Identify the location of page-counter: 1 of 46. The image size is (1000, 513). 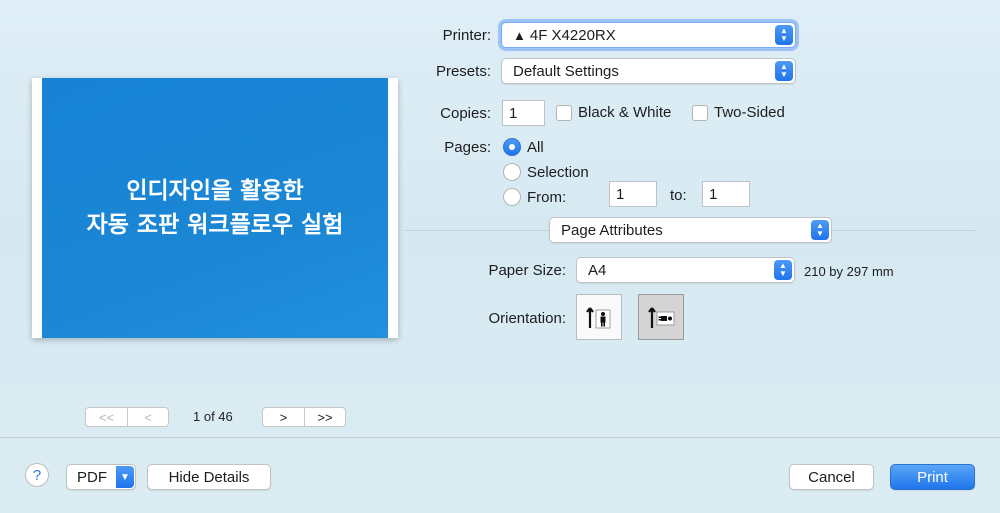
(213, 416).